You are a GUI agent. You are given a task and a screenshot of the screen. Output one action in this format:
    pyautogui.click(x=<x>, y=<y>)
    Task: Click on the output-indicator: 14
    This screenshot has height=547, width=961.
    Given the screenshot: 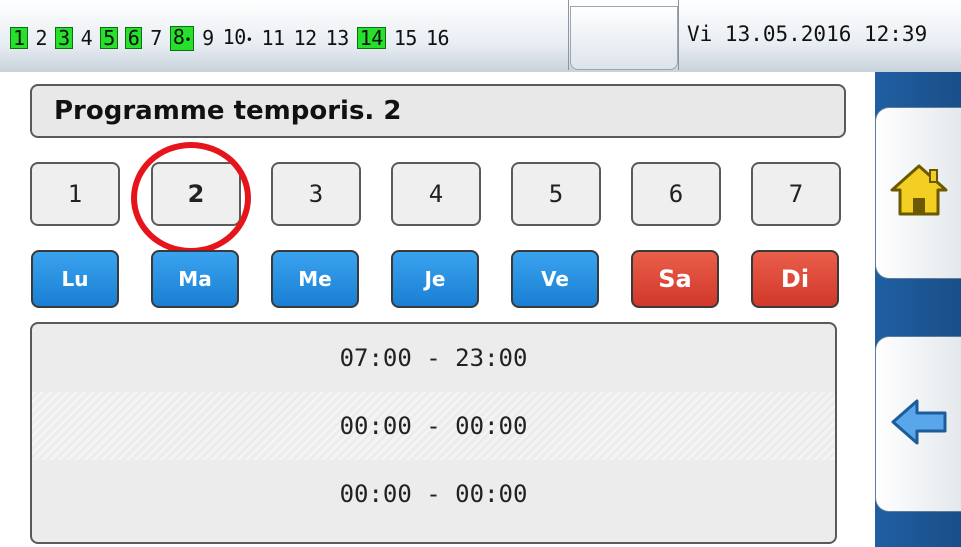 What is the action you would take?
    pyautogui.click(x=371, y=38)
    